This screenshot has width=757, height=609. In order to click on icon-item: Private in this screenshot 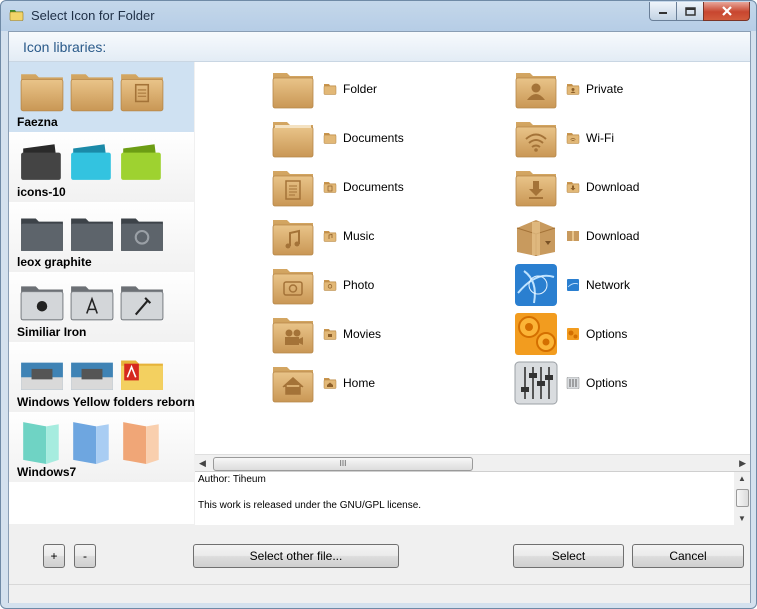, I will do `click(568, 89)`.